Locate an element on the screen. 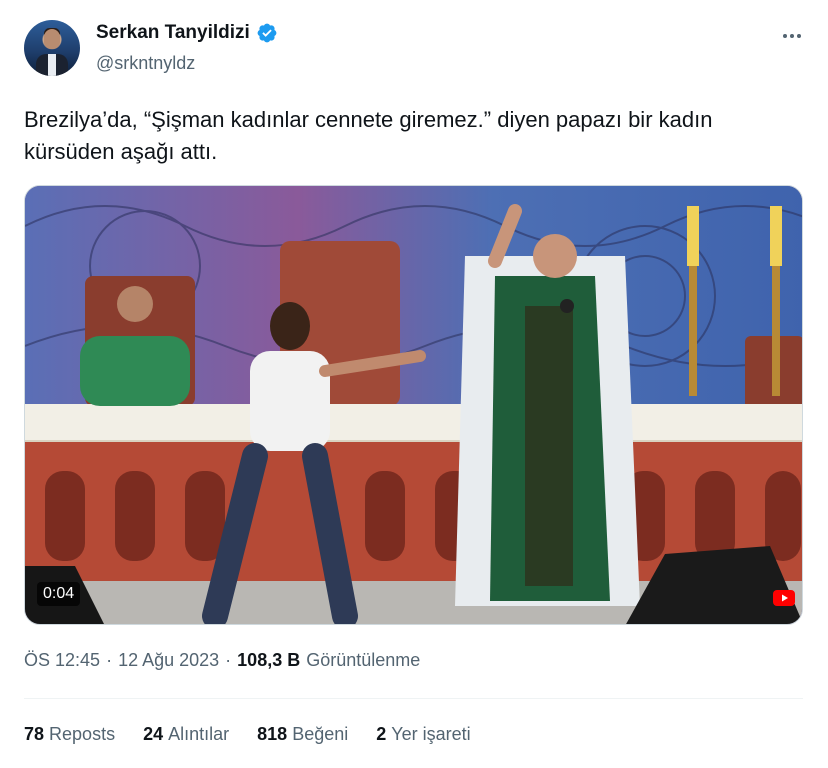 Image resolution: width=828 pixels, height=768 pixels. tweet-date: 12 Ağu 2023 is located at coordinates (168, 660).